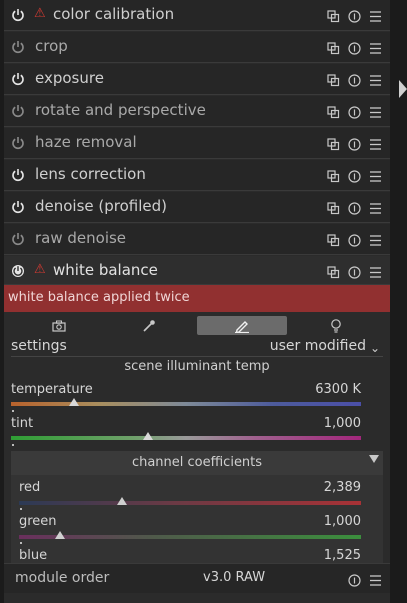 The image size is (407, 603). Describe the element at coordinates (197, 15) in the screenshot. I see `module-color-calibration: ⚠ color calibration` at that location.